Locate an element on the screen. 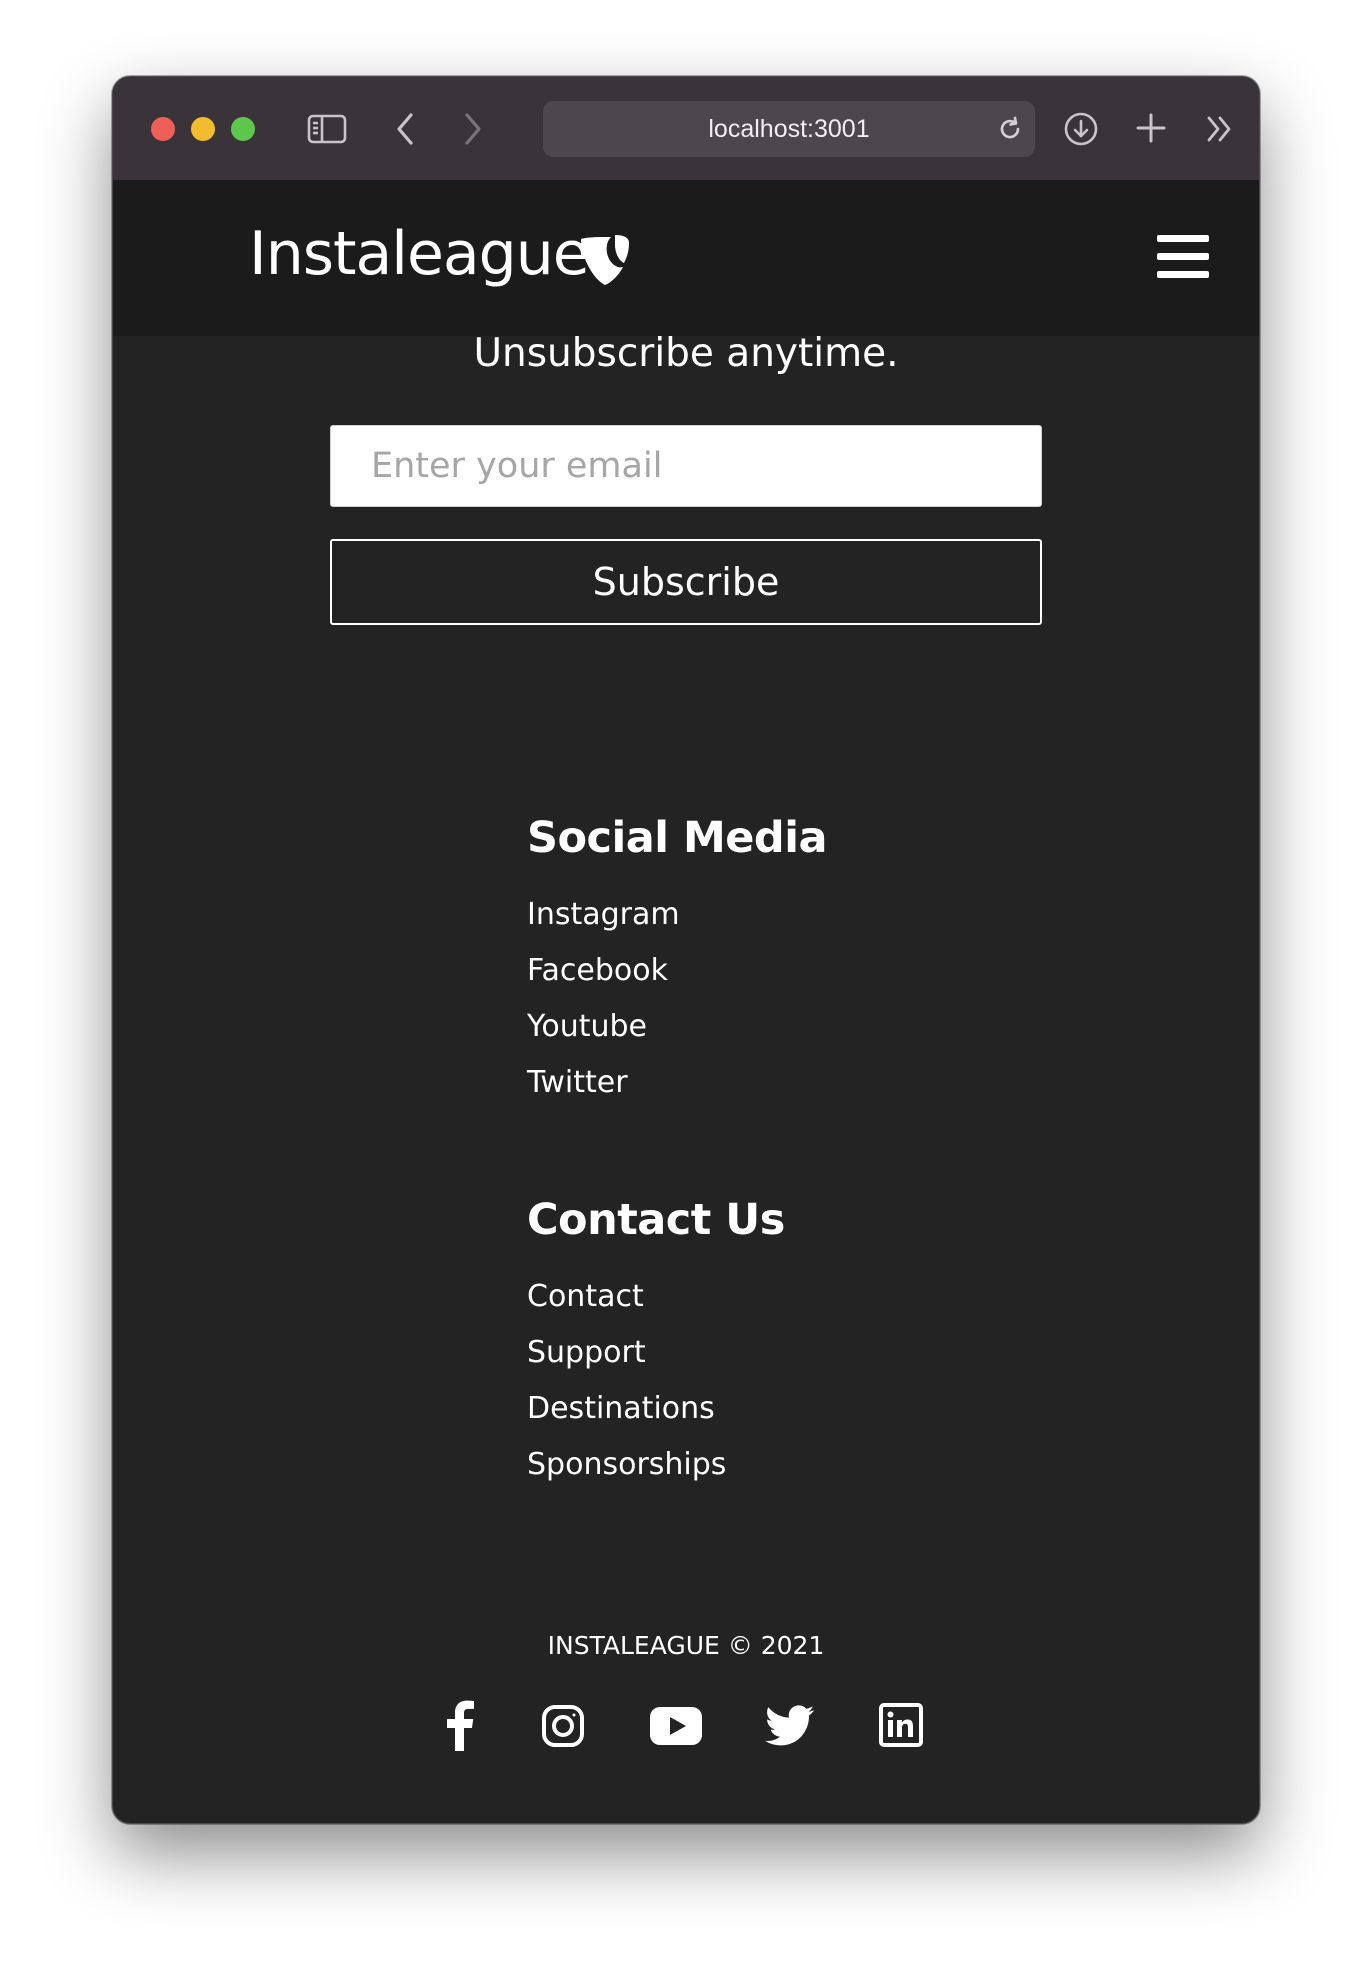 The image size is (1372, 1974). hamburger-menu-icon is located at coordinates (1183, 257).